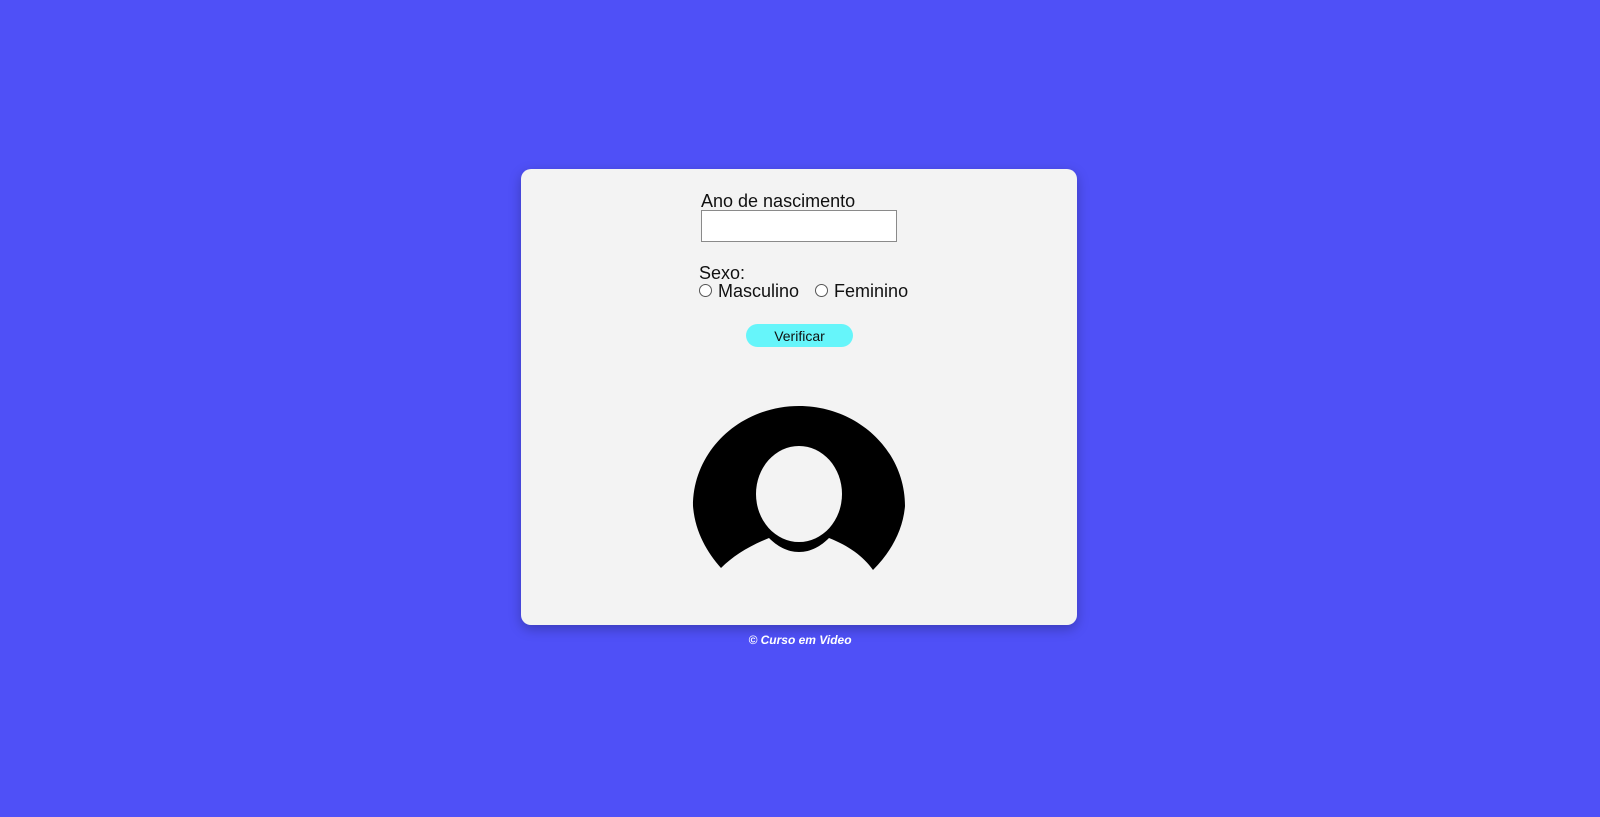 This screenshot has height=817, width=1600. Describe the element at coordinates (803, 291) in the screenshot. I see `sex-radio-group: Masculino Feminino` at that location.